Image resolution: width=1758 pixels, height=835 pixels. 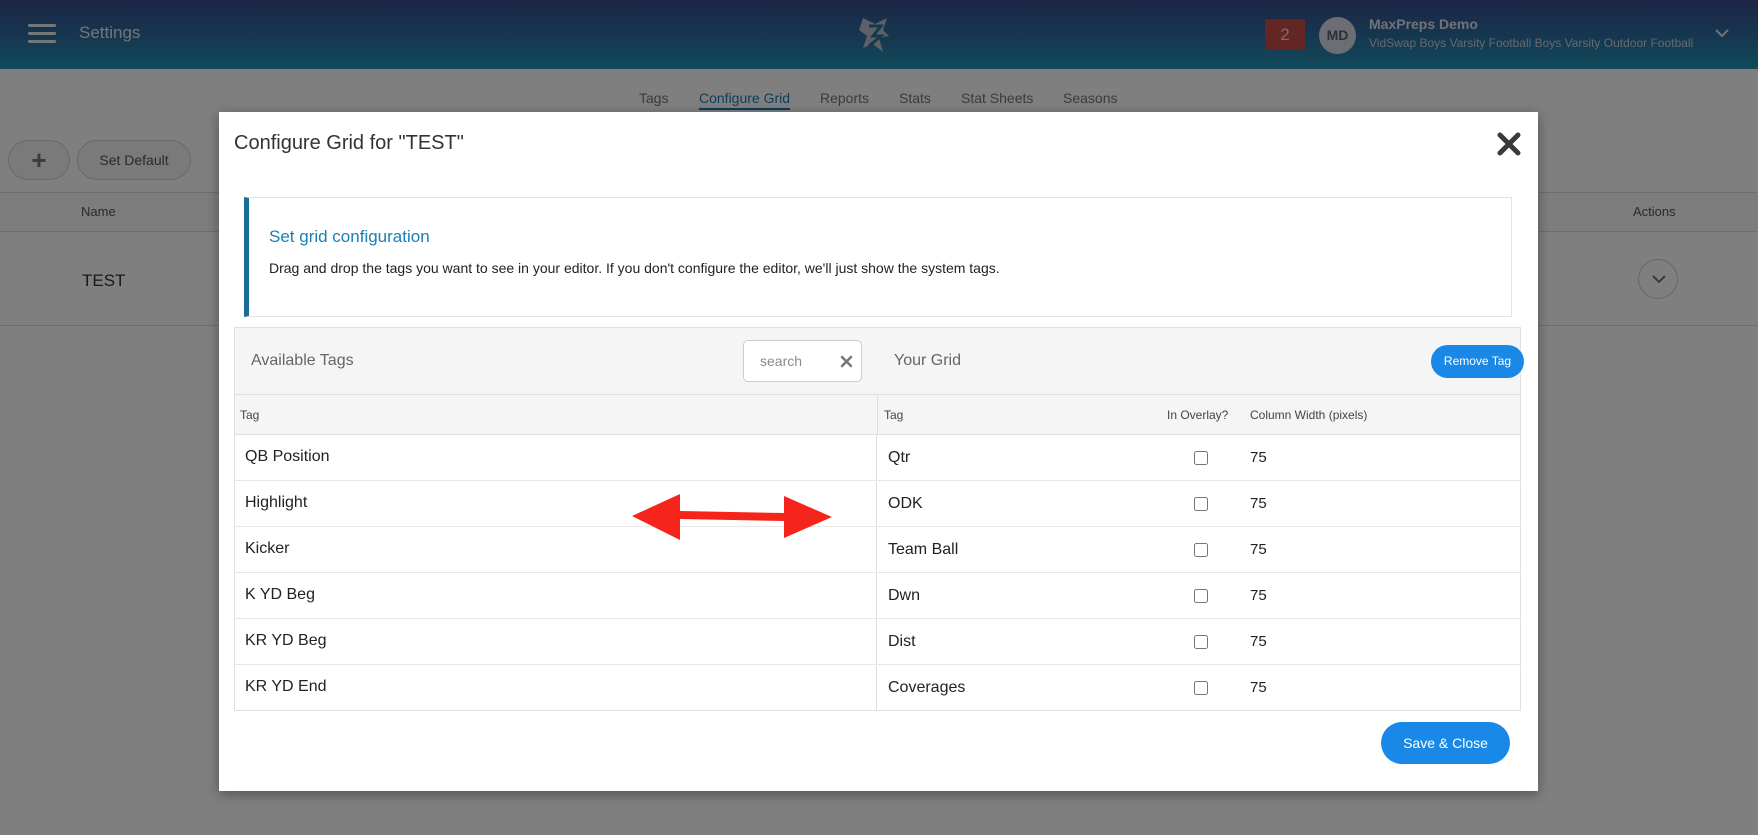 I want to click on tag-name: KR YD Beg, so click(x=286, y=640).